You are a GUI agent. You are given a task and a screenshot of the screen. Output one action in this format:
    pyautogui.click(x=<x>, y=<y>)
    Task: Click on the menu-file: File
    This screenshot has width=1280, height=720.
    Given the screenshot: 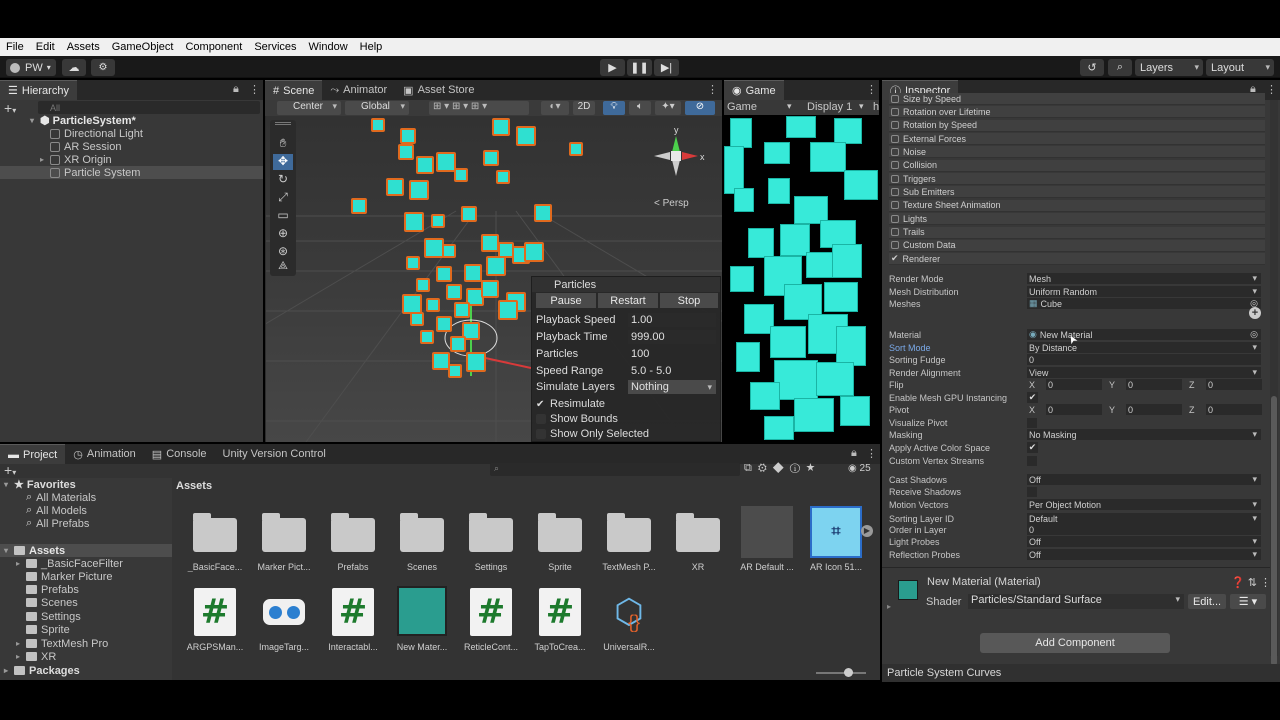 What is the action you would take?
    pyautogui.click(x=15, y=47)
    